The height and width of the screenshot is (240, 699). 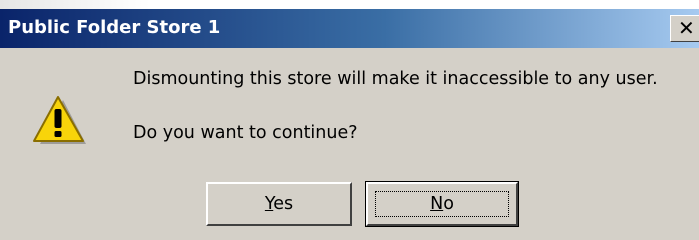 What do you see at coordinates (114, 27) in the screenshot?
I see `window-title: Public Folder Store 1` at bounding box center [114, 27].